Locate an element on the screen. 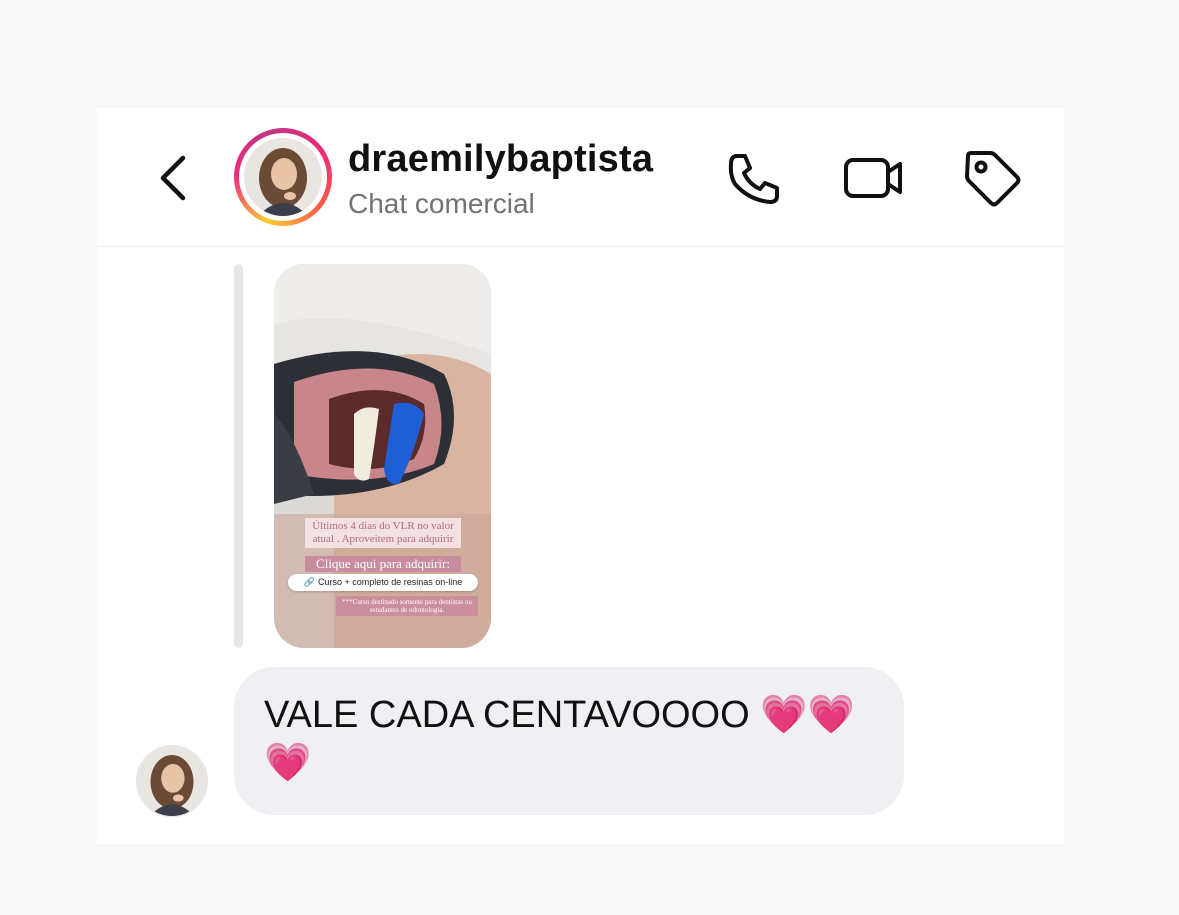 The height and width of the screenshot is (915, 1179). profile-photo is located at coordinates (283, 177).